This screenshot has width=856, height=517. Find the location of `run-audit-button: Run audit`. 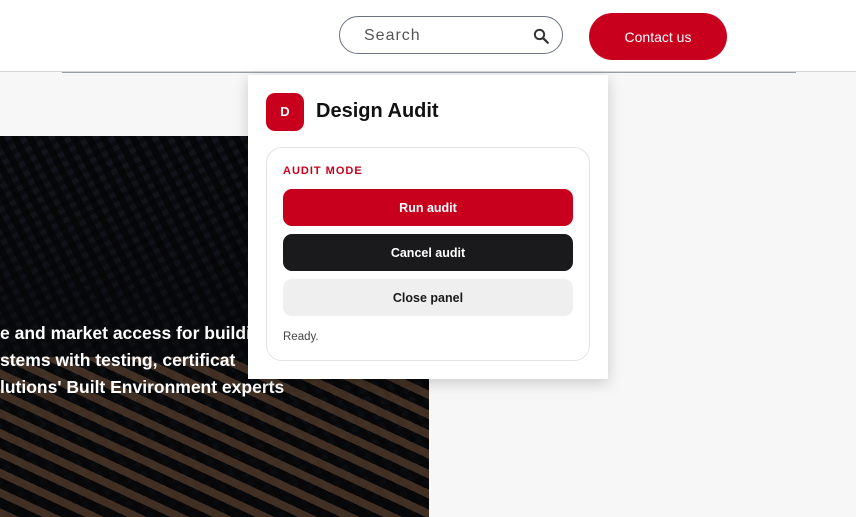

run-audit-button: Run audit is located at coordinates (428, 207).